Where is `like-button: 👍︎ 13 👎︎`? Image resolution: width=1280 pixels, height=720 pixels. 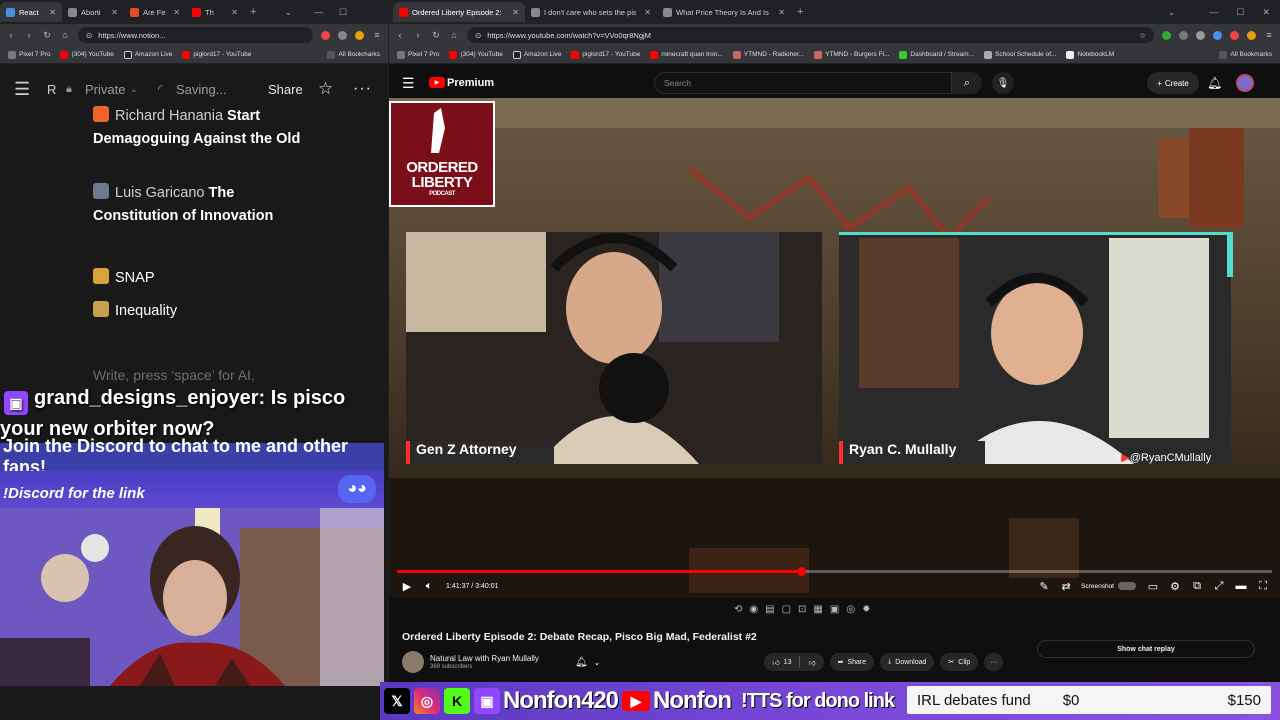 like-button: 👍︎ 13 👎︎ is located at coordinates (794, 662).